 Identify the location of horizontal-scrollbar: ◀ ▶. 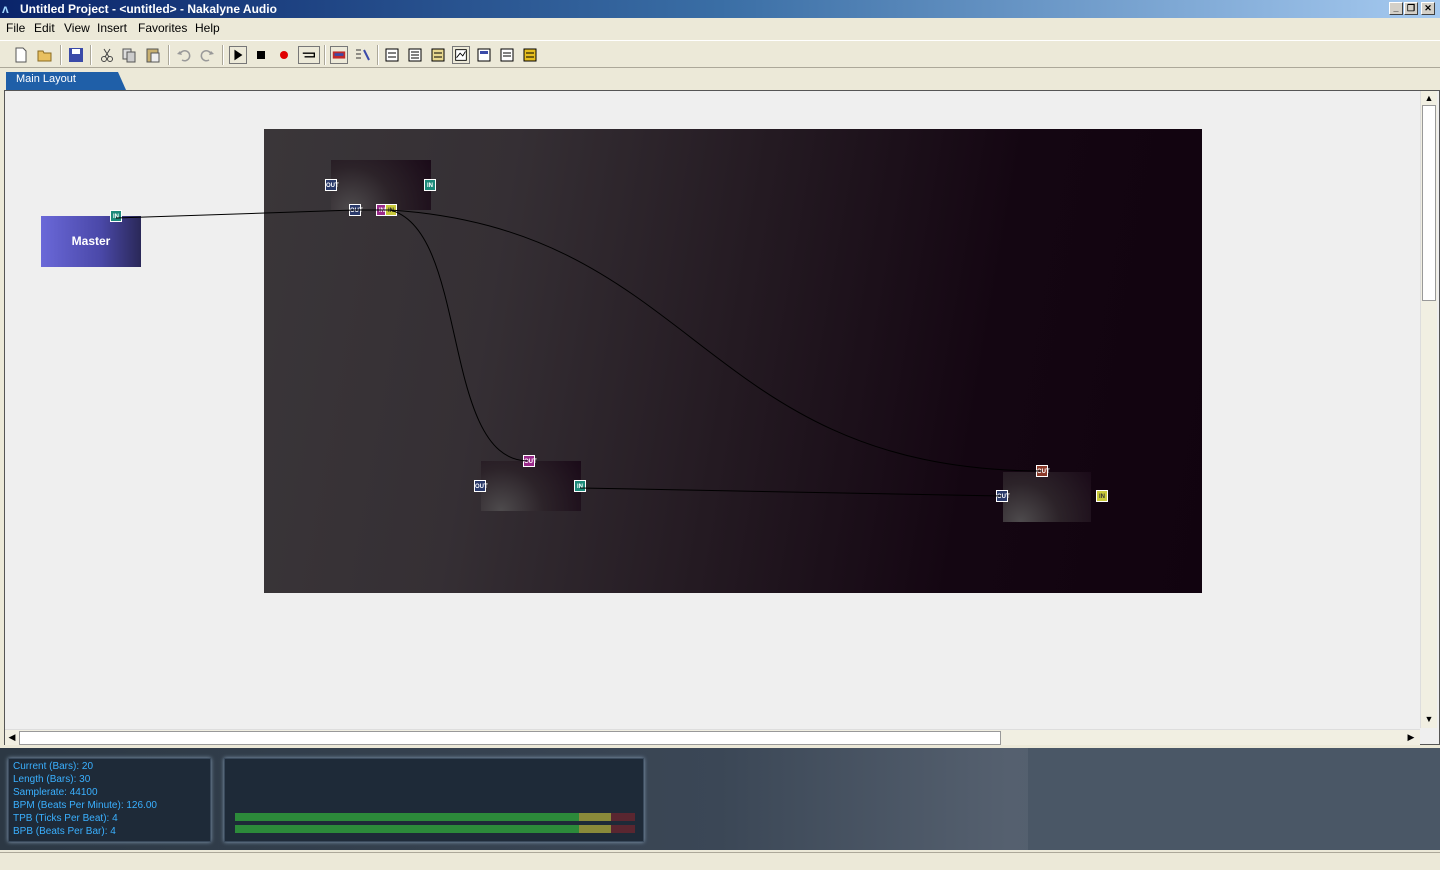
(712, 737).